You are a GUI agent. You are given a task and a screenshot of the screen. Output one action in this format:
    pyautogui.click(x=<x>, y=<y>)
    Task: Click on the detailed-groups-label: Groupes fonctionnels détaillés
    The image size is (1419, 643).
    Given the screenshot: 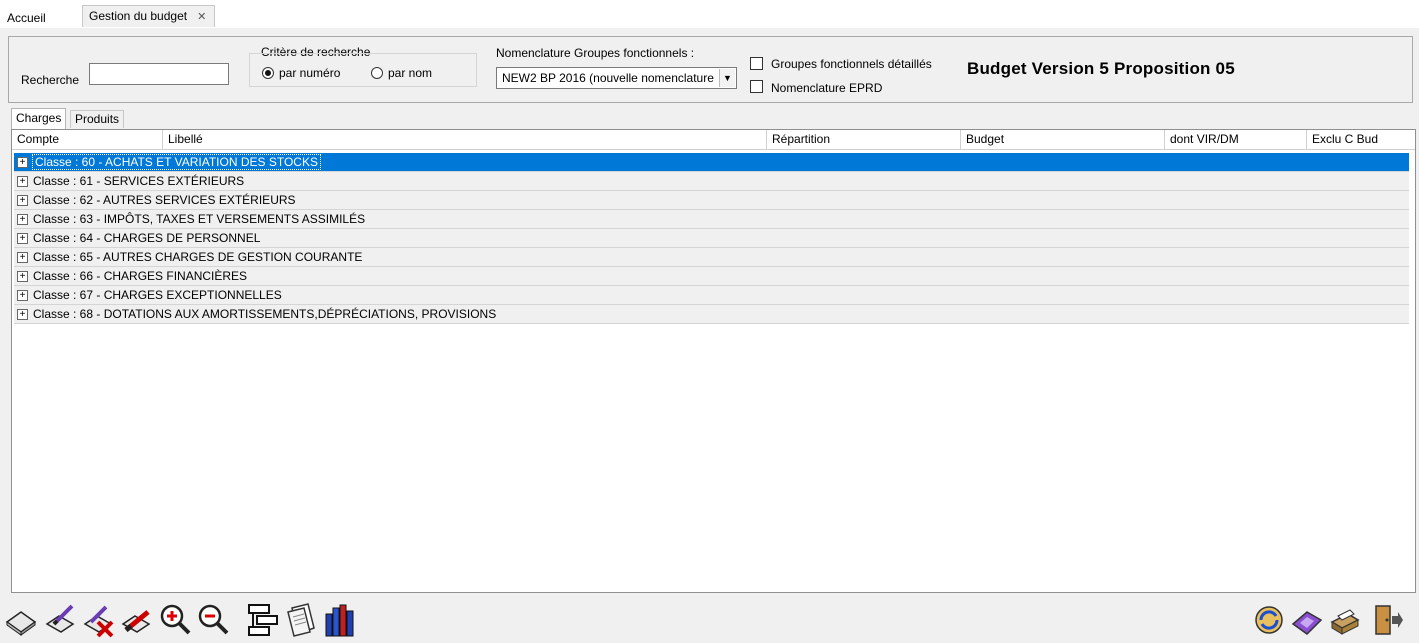 What is the action you would take?
    pyautogui.click(x=851, y=64)
    